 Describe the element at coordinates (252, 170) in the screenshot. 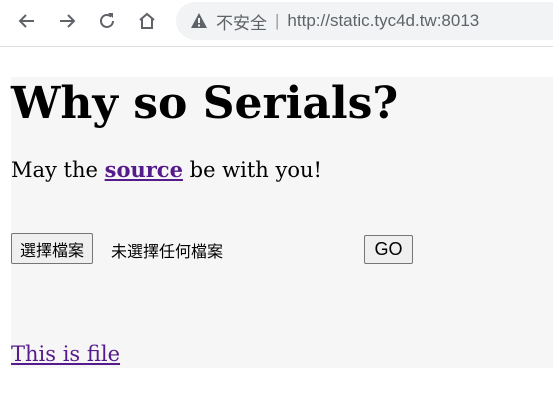

I see `tagline-after: be with you!` at that location.